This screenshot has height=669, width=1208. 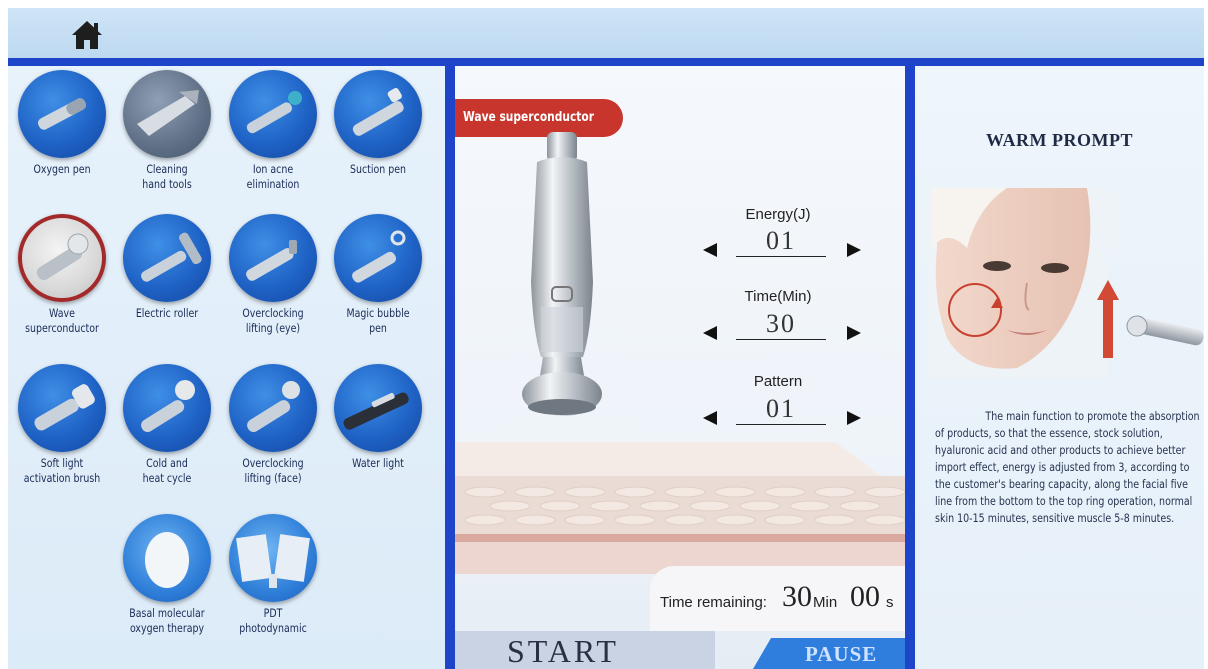 What do you see at coordinates (841, 654) in the screenshot?
I see `pause-label: PAUSE` at bounding box center [841, 654].